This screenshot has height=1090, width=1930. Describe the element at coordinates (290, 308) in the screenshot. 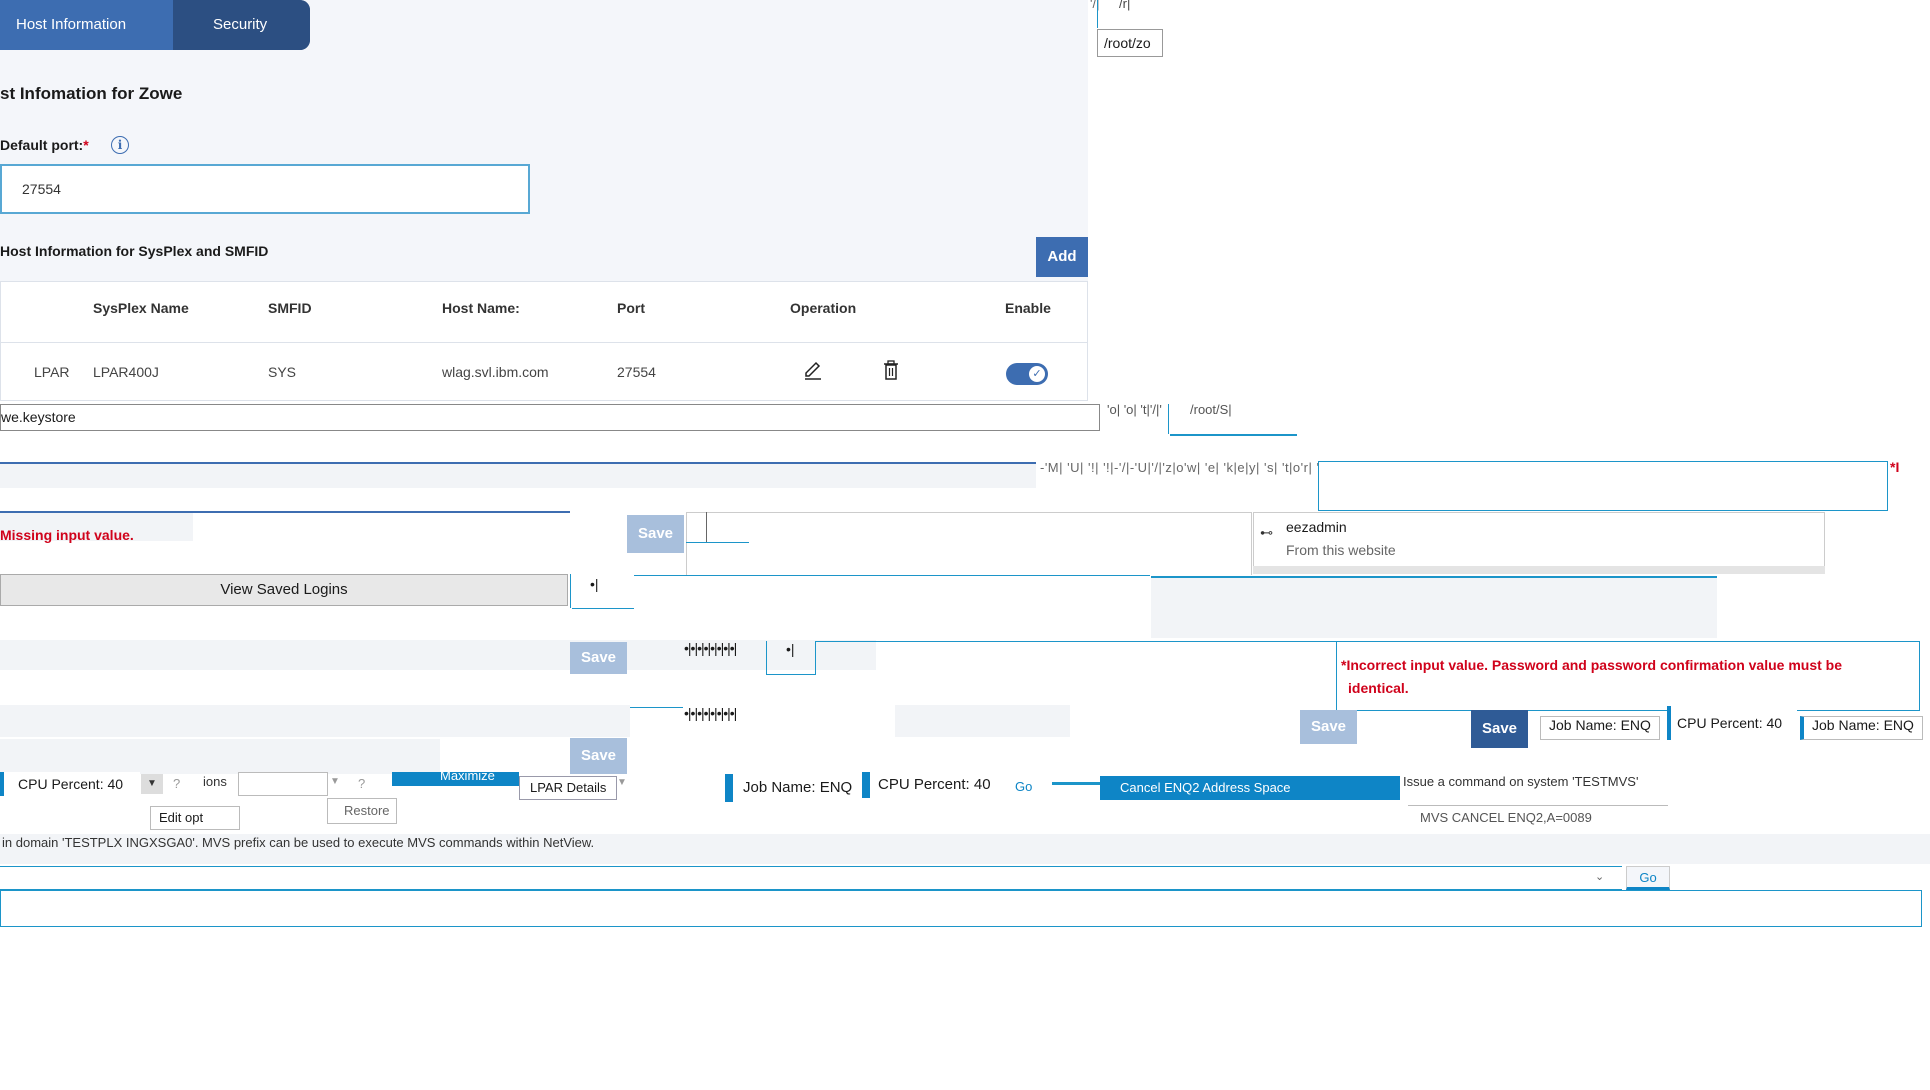

I see `col-header-smfid: SMFID` at that location.